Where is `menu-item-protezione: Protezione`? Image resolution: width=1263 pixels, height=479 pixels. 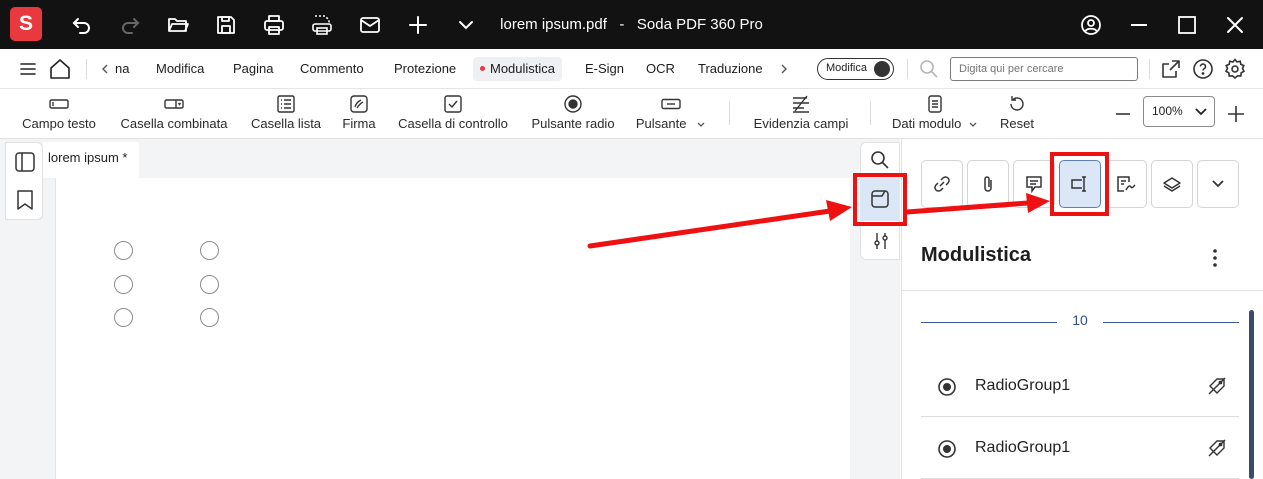 menu-item-protezione: Protezione is located at coordinates (425, 69).